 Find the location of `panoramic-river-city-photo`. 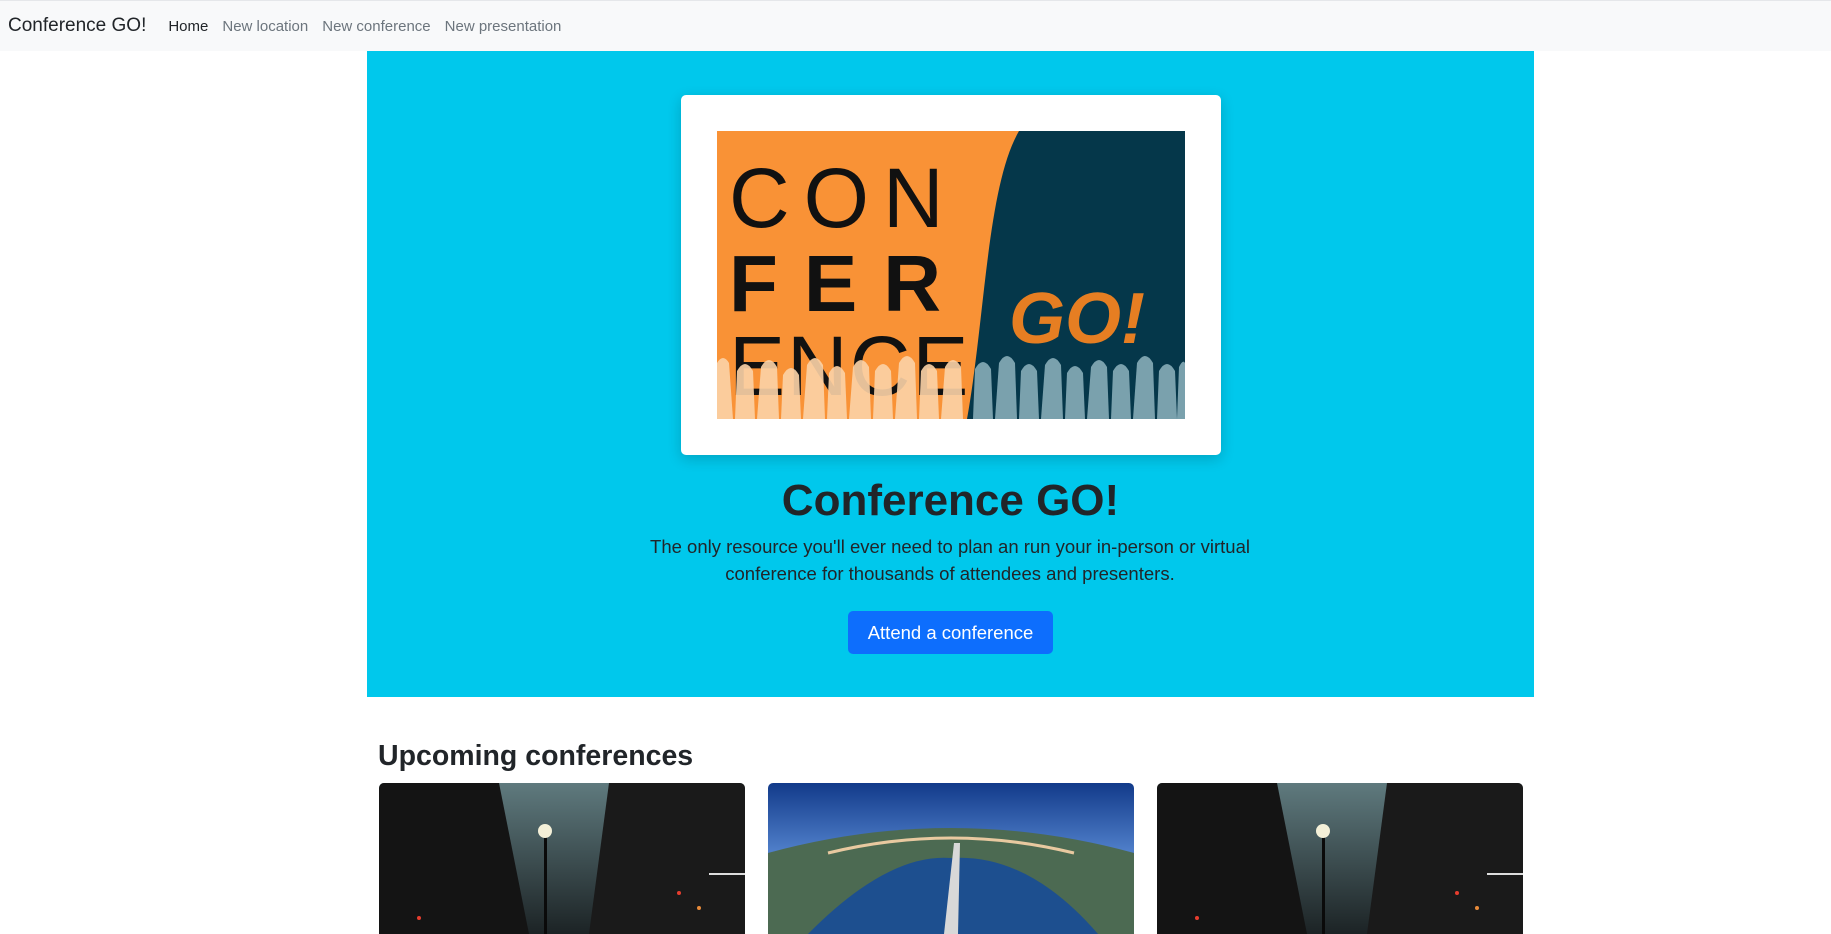

panoramic-river-city-photo is located at coordinates (951, 858).